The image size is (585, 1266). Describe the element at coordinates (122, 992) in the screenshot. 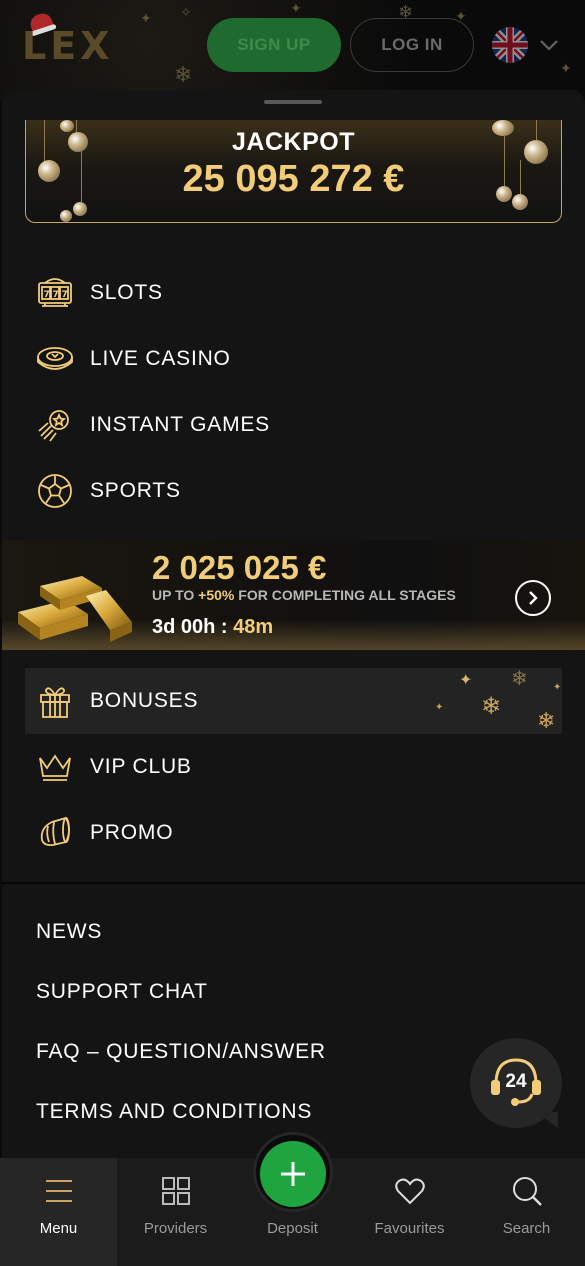

I see `link-support-chat: SUPPORT CHAT` at that location.